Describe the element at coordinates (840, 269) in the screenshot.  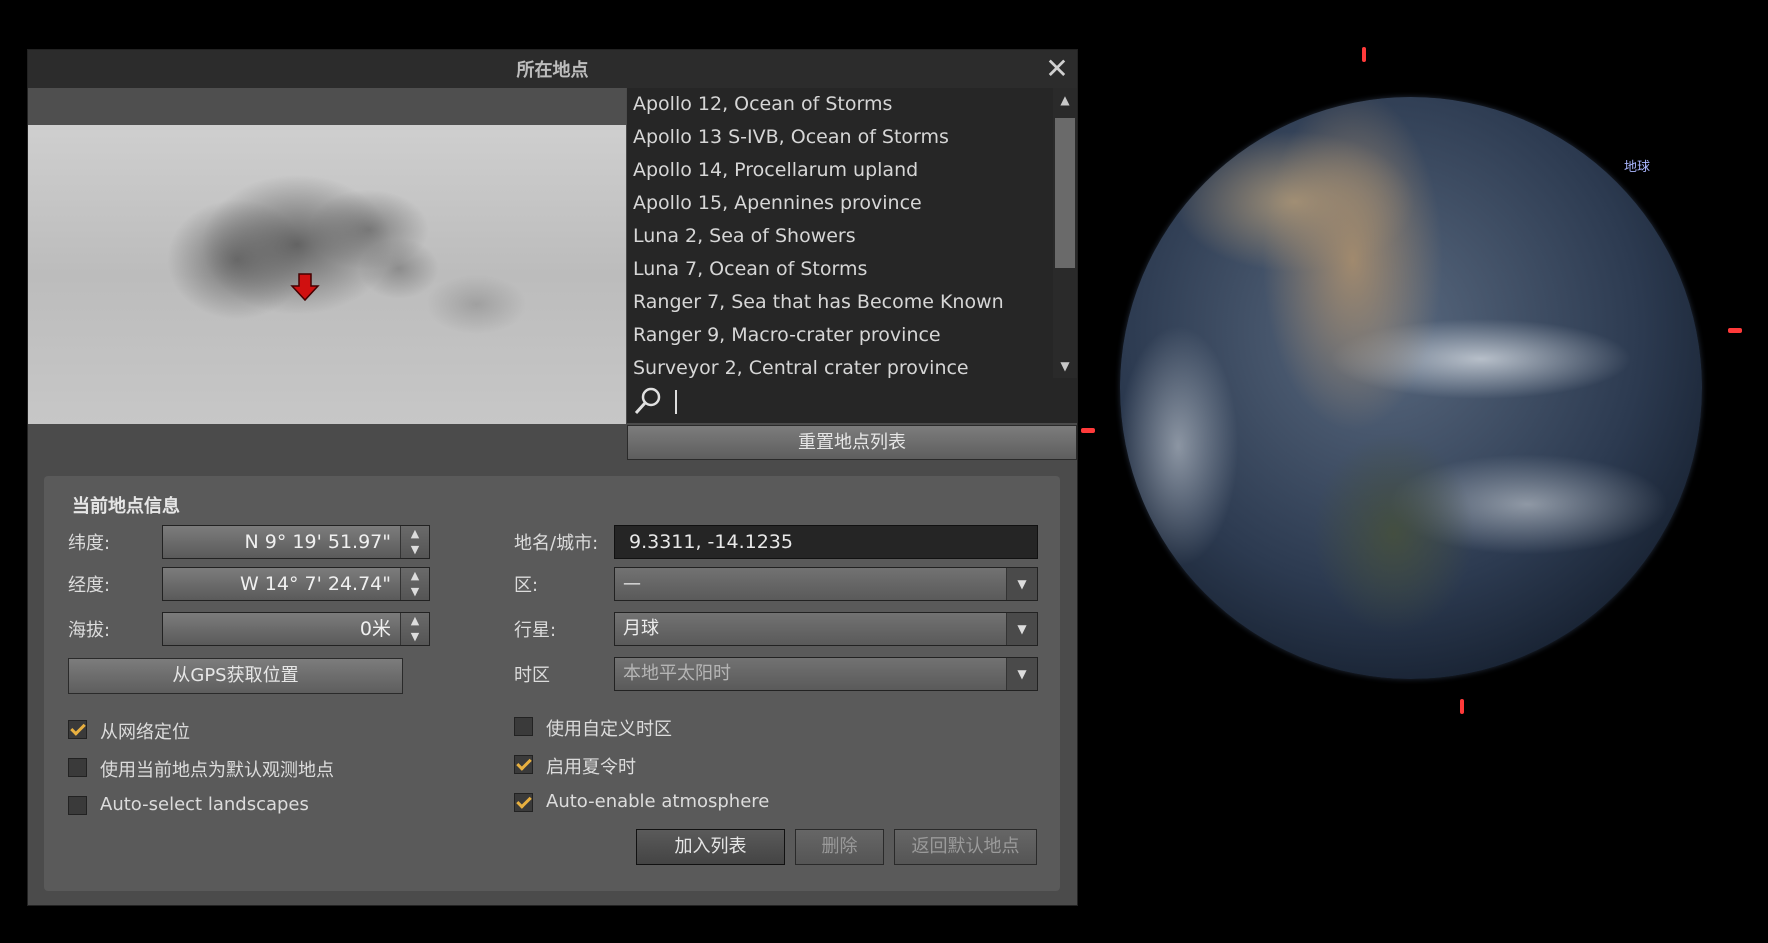
I see `list-item: Luna 7, Ocean of Storms` at that location.